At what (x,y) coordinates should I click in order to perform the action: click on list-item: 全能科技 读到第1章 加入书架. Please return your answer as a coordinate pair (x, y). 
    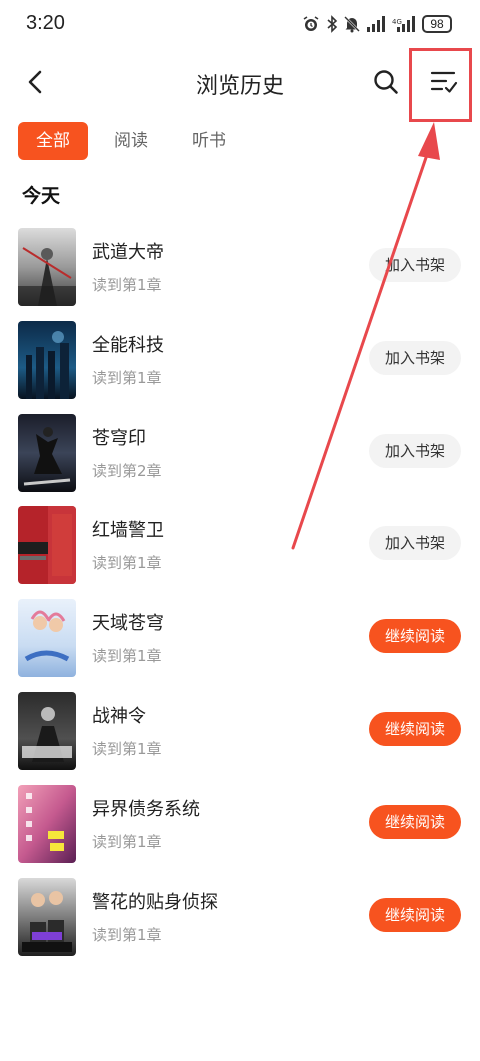
    Looking at the image, I should click on (240, 363).